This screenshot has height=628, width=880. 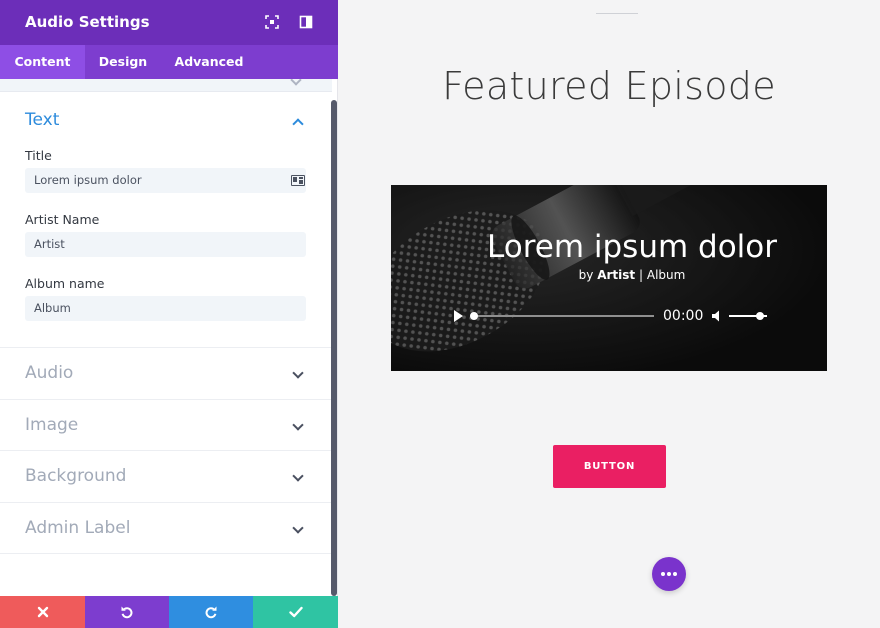 What do you see at coordinates (272, 22) in the screenshot?
I see `expand-icon` at bounding box center [272, 22].